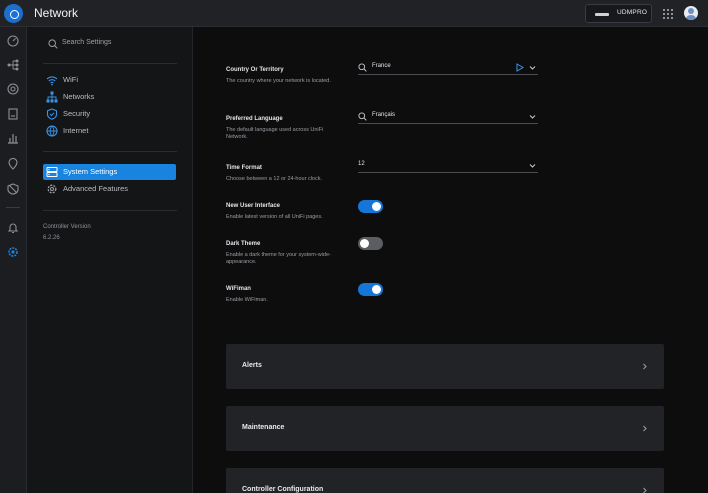 This screenshot has width=708, height=493. What do you see at coordinates (445, 428) in the screenshot?
I see `maintenance-panel: Maintenance` at bounding box center [445, 428].